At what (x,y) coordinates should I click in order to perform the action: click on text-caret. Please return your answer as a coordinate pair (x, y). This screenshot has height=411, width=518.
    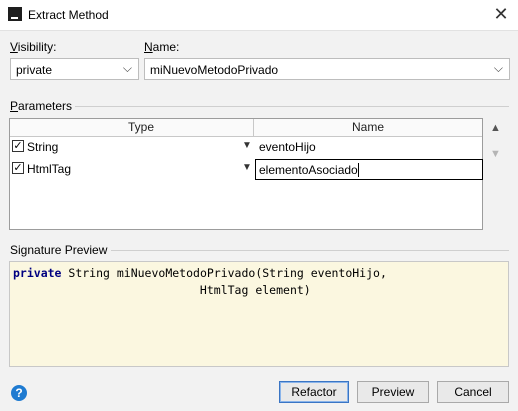
    Looking at the image, I should click on (358, 170).